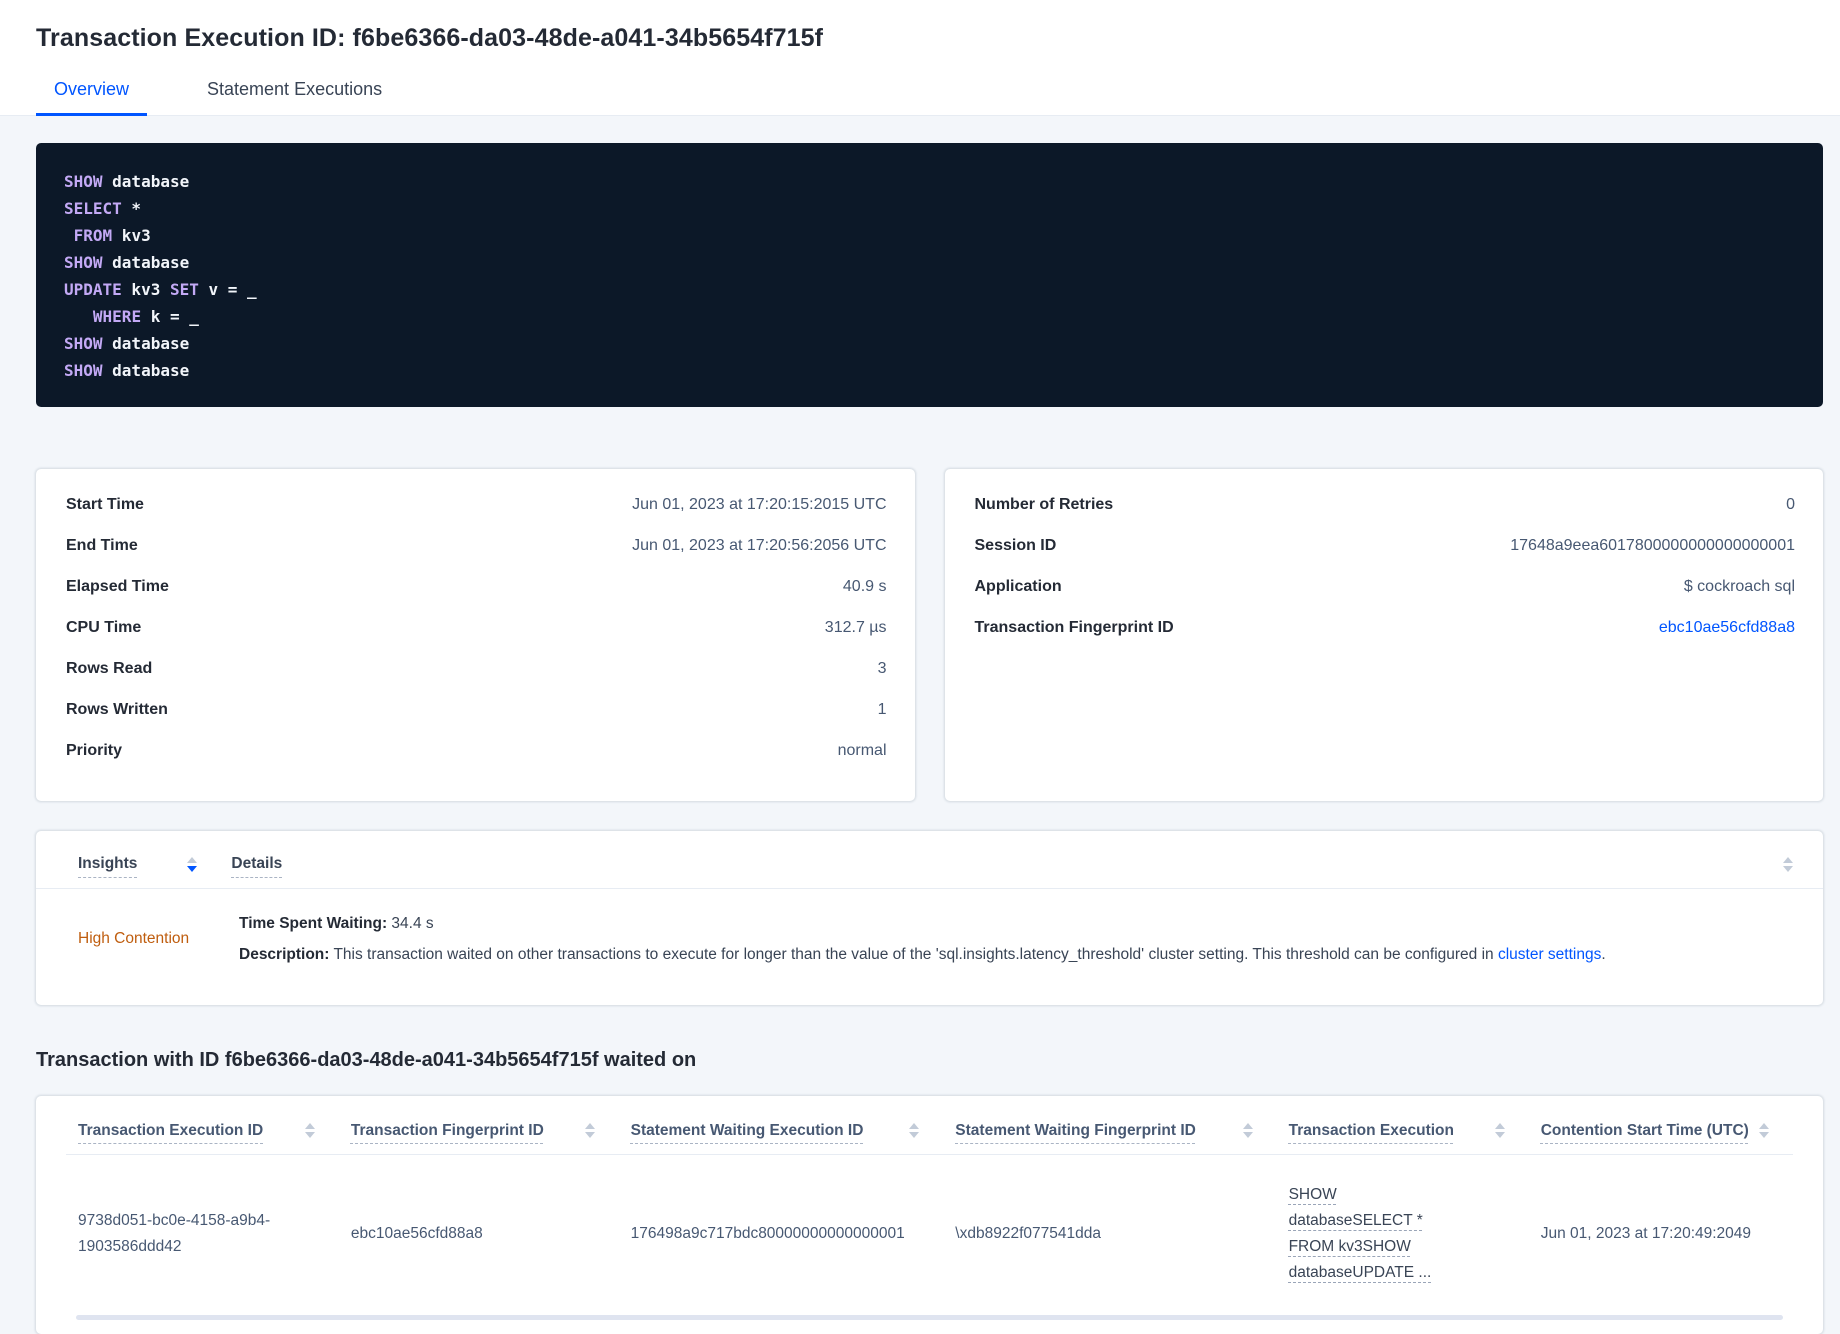  What do you see at coordinates (93, 208) in the screenshot?
I see `sql-keyword: SELECT` at bounding box center [93, 208].